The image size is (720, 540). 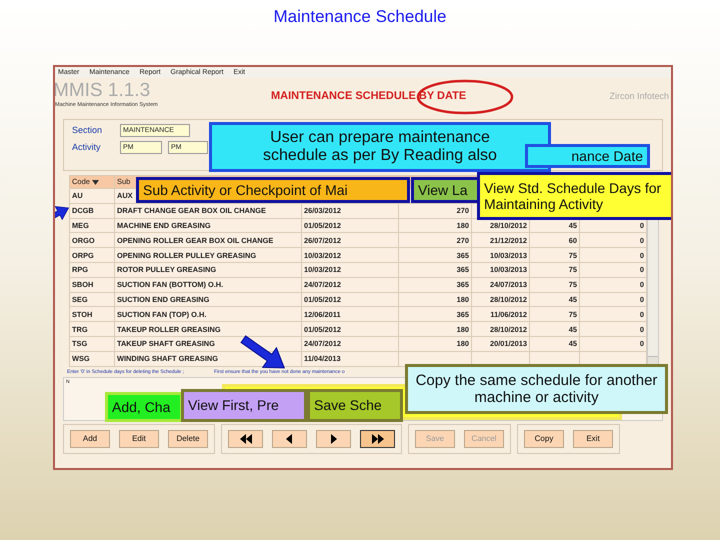 I want to click on callout-tooltip: Sub Activity or Checkpoint of Mai, so click(x=273, y=190).